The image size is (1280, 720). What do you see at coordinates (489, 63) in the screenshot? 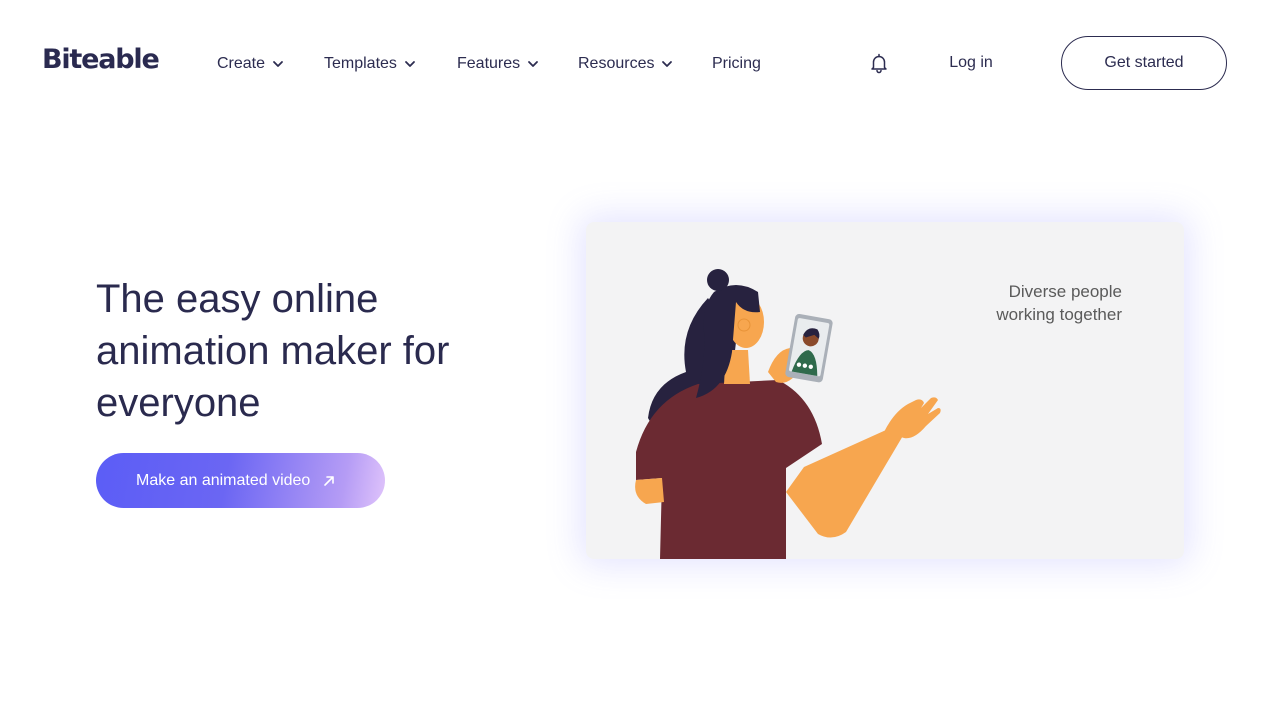
I see `nav-item-label: Features` at bounding box center [489, 63].